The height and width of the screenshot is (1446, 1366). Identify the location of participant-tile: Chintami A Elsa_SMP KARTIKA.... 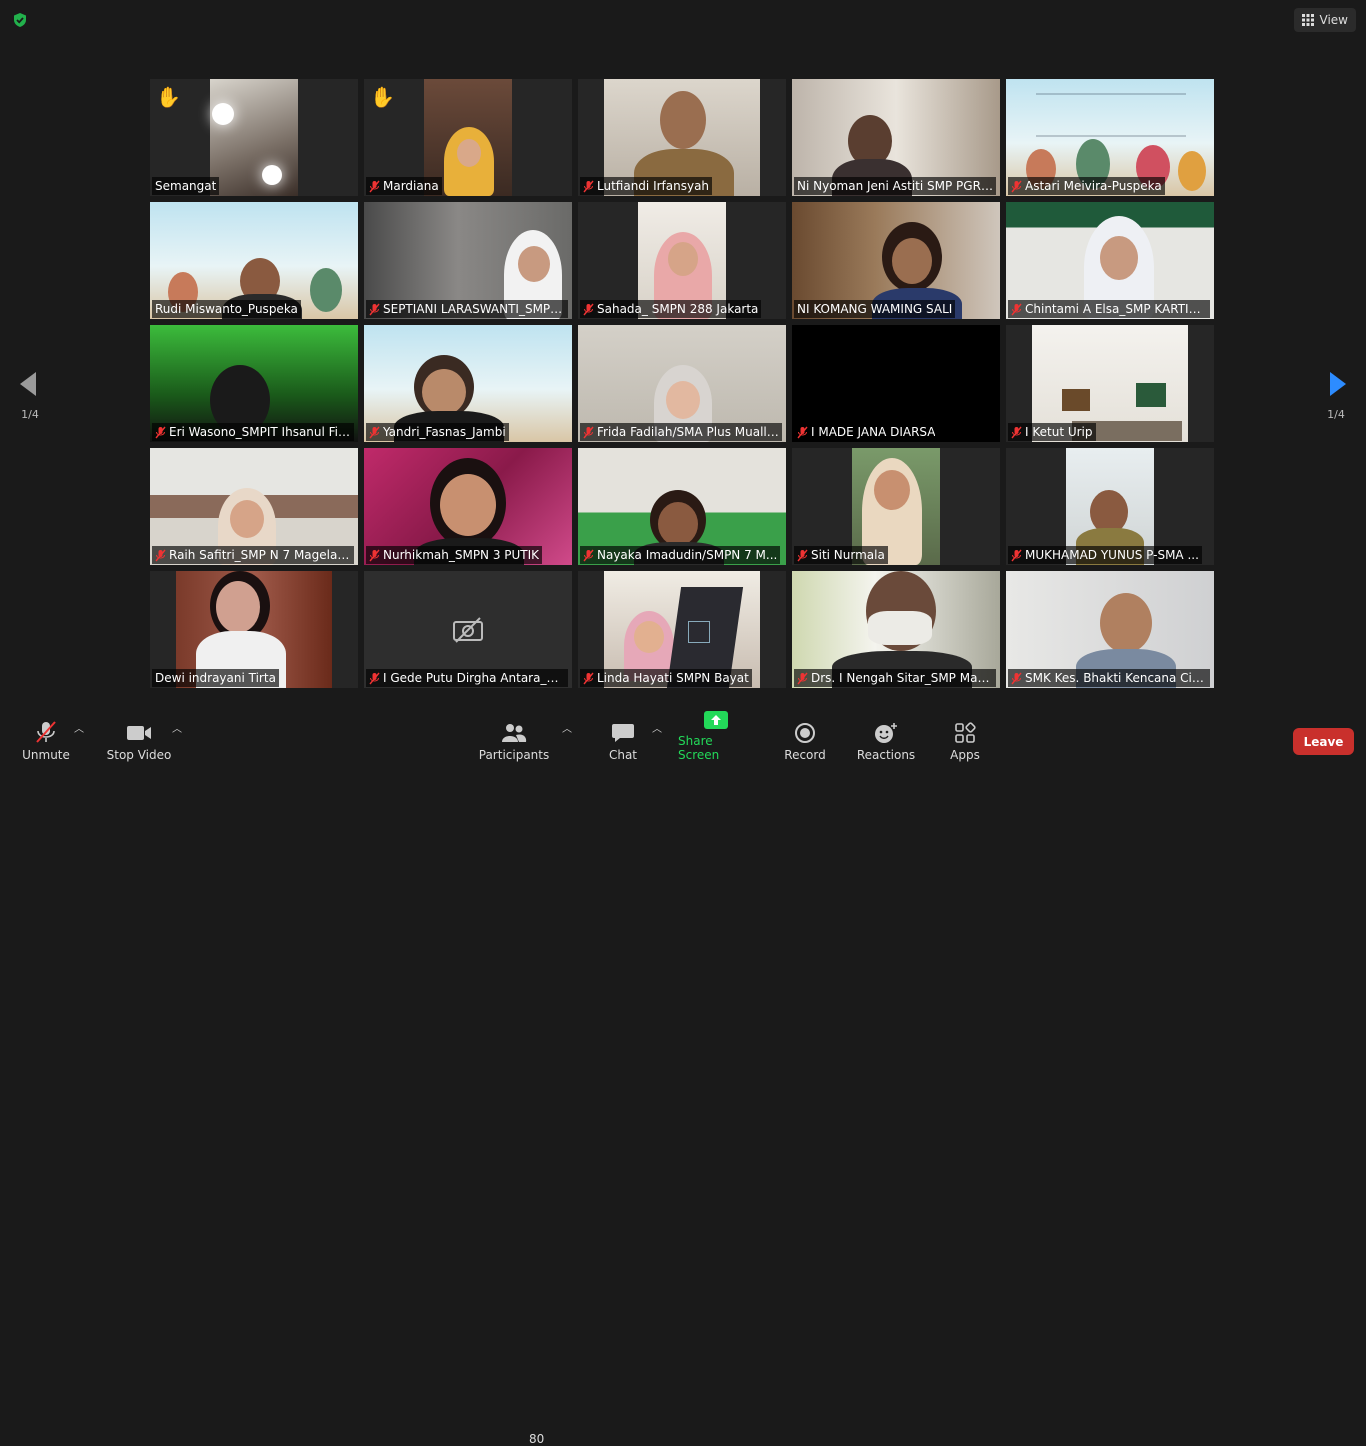
(1110, 260).